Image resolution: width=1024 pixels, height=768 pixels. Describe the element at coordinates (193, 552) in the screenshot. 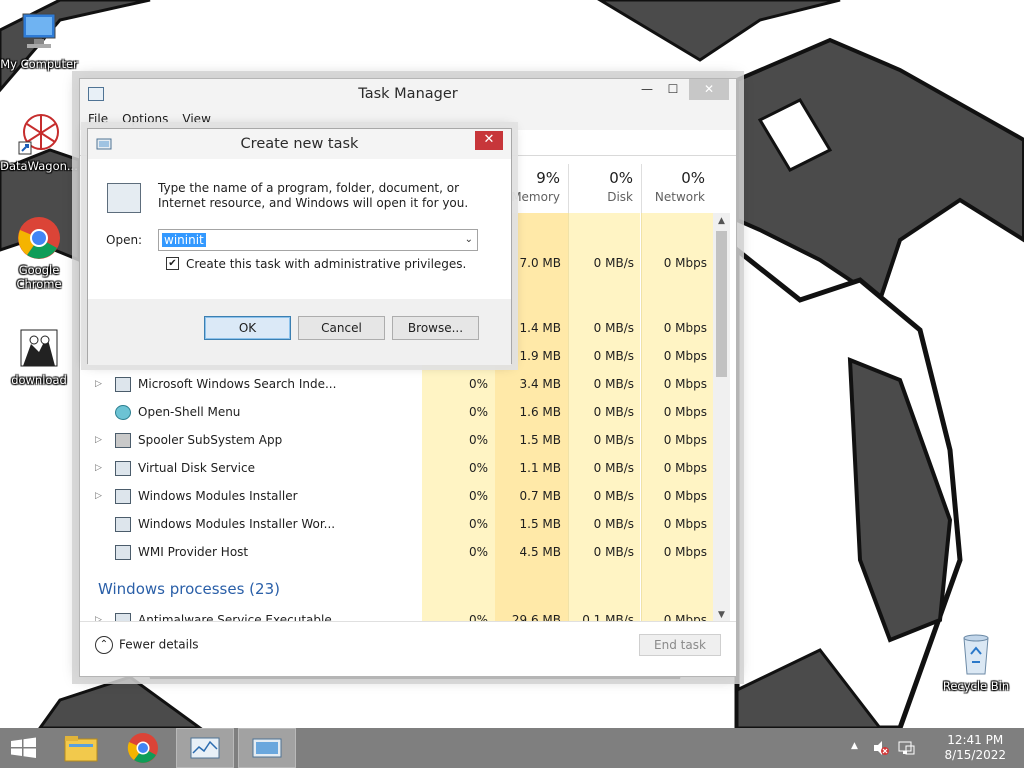

I see `process-name: WMI Provider Host` at that location.